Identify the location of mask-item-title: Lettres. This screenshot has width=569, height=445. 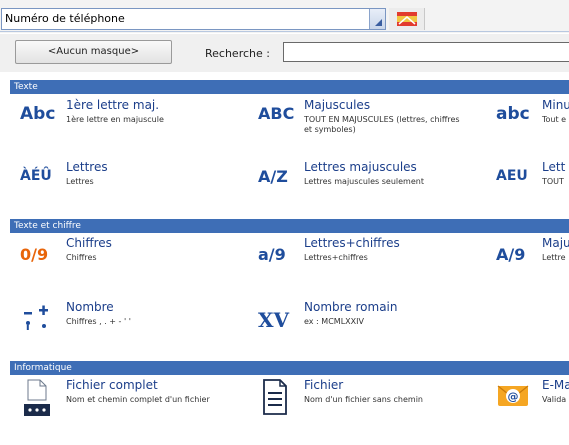
(87, 167).